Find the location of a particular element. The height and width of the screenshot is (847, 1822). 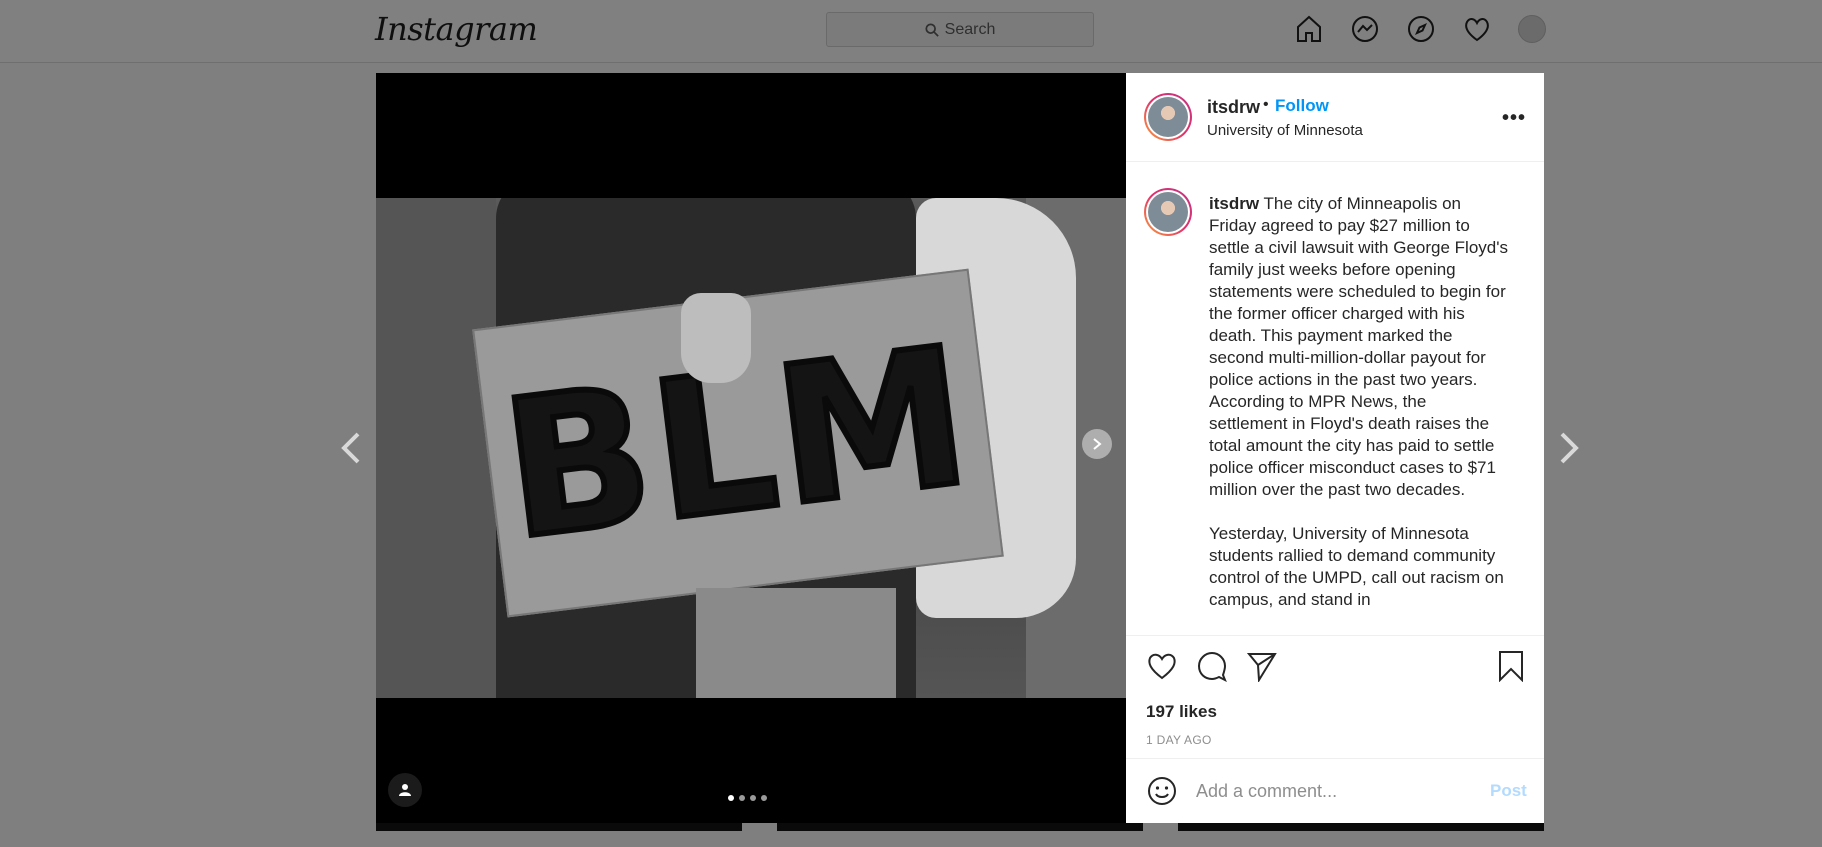

carousel-next-button is located at coordinates (1097, 444).